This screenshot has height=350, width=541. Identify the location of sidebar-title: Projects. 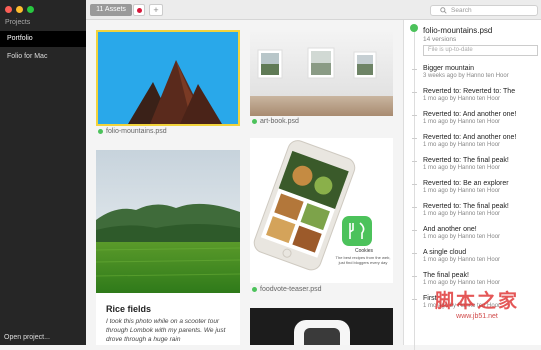
(18, 22).